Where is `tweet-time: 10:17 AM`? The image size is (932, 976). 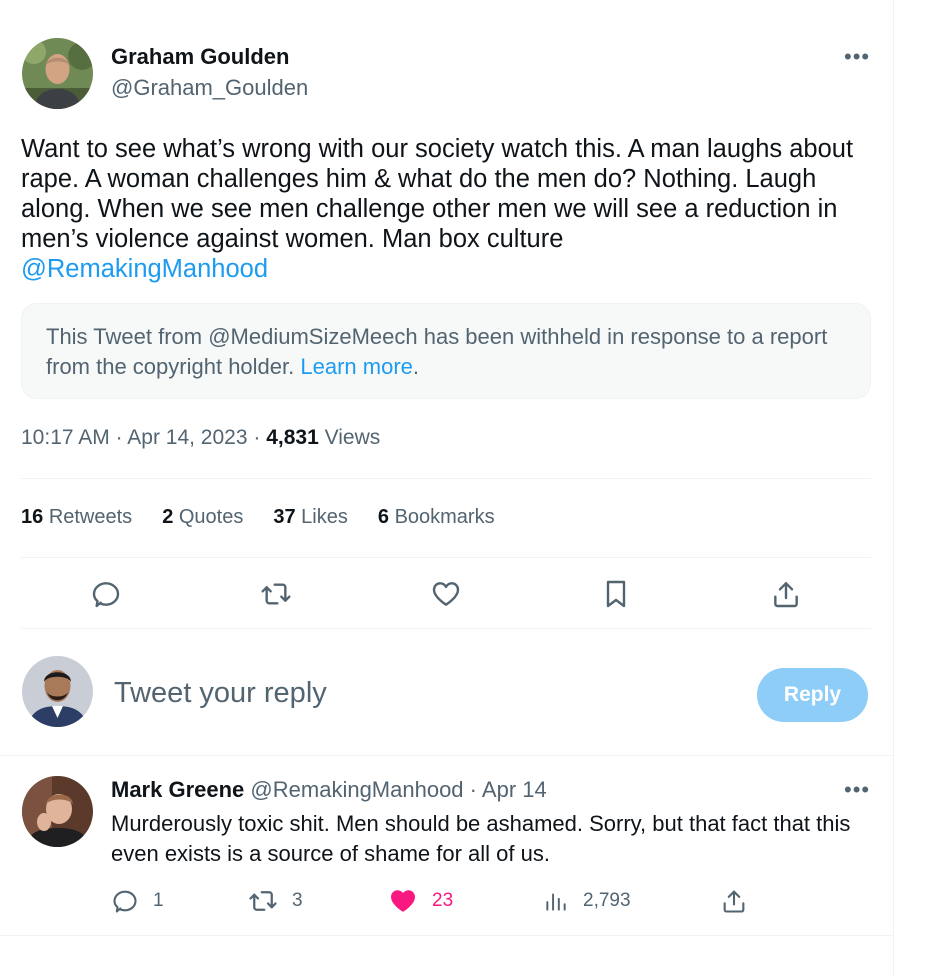 tweet-time: 10:17 AM is located at coordinates (65, 437).